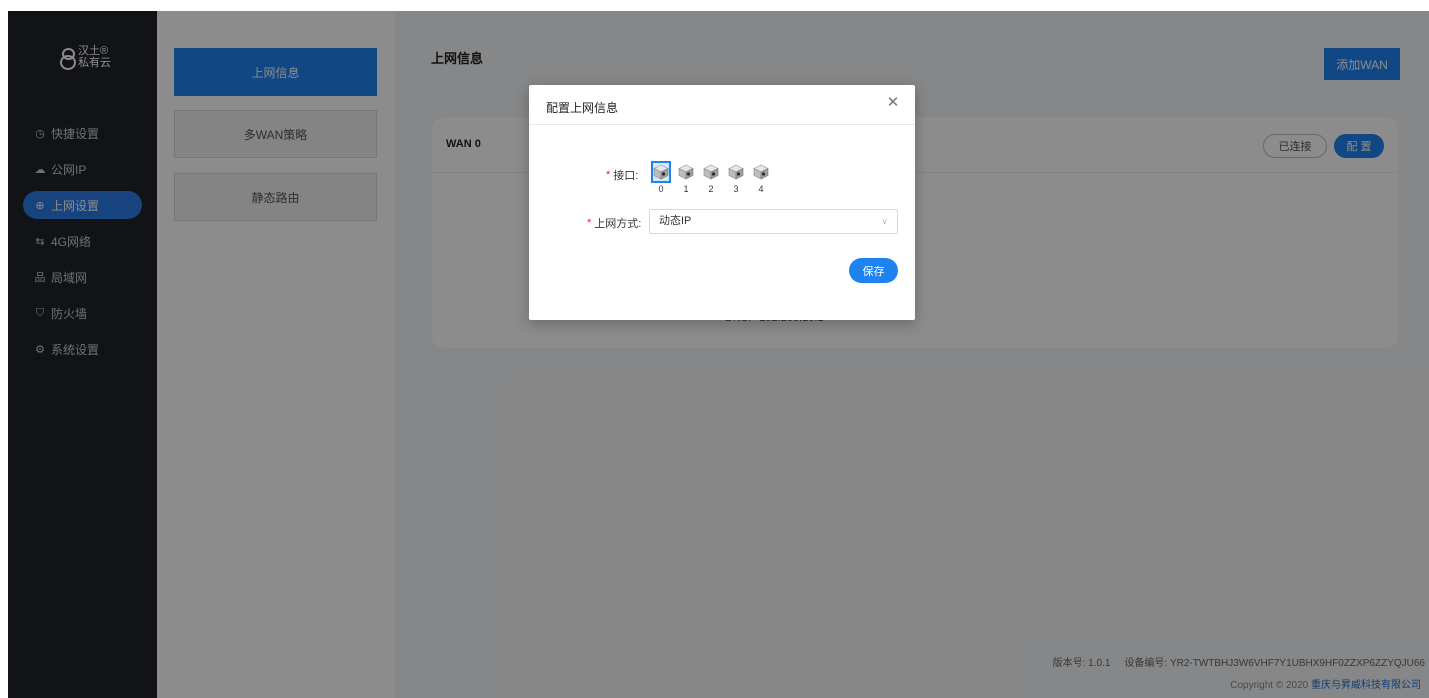  Describe the element at coordinates (884, 221) in the screenshot. I see `chevron-down-icon: ∨` at that location.